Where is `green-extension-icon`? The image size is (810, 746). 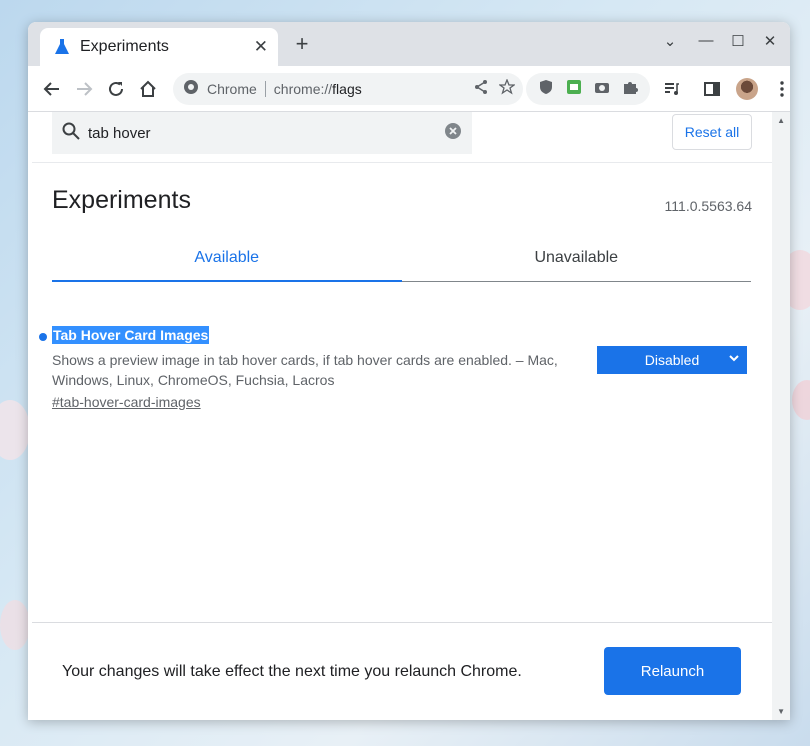 green-extension-icon is located at coordinates (574, 89).